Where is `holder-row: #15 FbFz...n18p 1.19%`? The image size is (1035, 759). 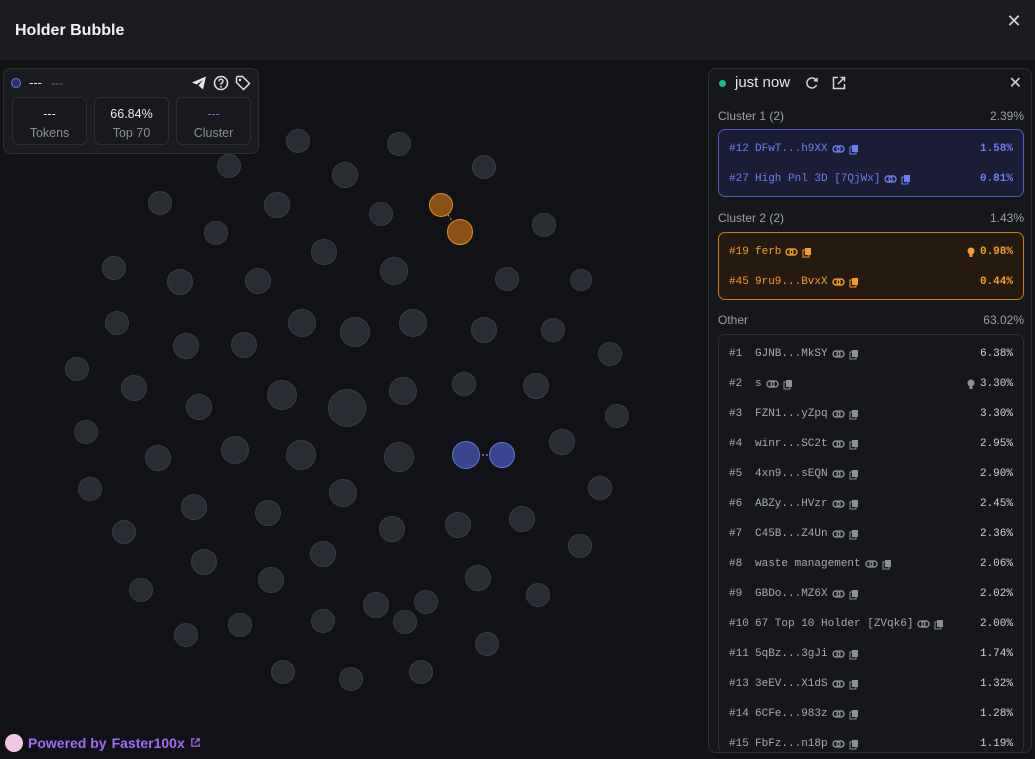 holder-row: #15 FbFz...n18p 1.19% is located at coordinates (871, 740).